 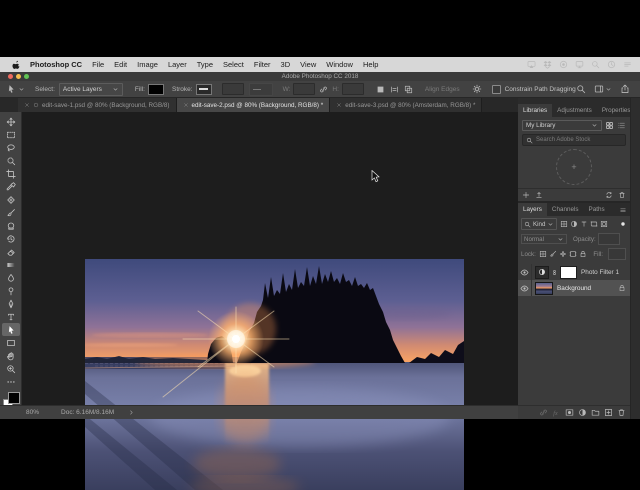 I want to click on lock-transparency-icon, so click(x=543, y=254).